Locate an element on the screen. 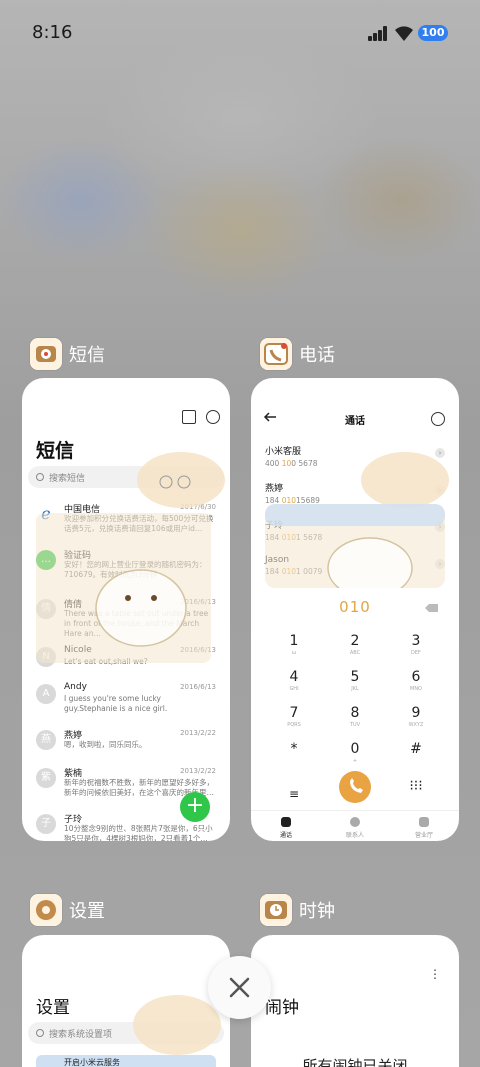 Image resolution: width=480 pixels, height=1067 pixels. avatar: 倩 is located at coordinates (46, 609).